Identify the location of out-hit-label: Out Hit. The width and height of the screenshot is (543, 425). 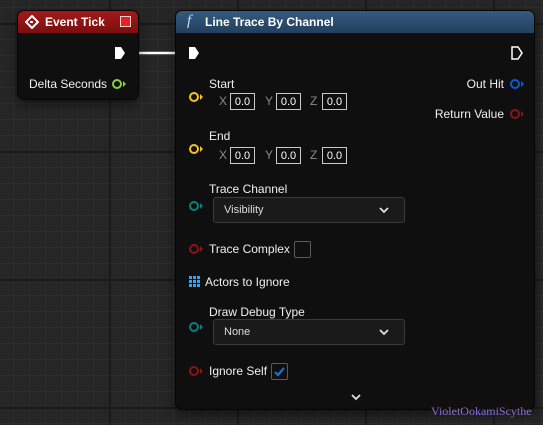
(485, 84).